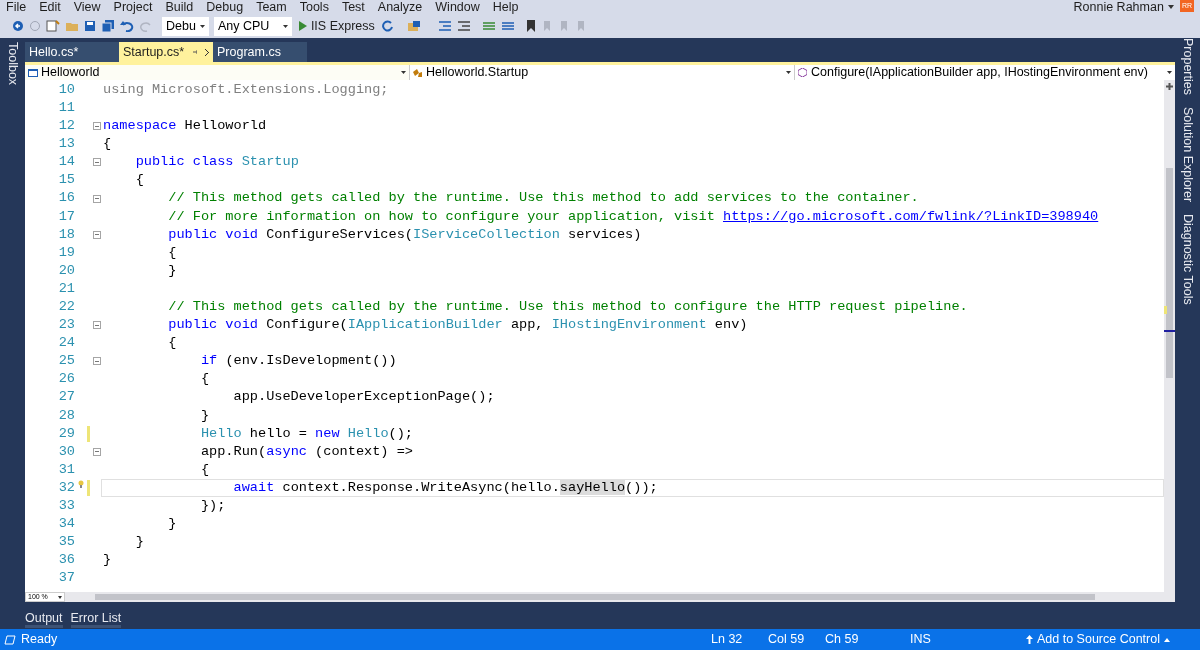 The height and width of the screenshot is (650, 1200). I want to click on arrow-up-icon, so click(1029, 639).